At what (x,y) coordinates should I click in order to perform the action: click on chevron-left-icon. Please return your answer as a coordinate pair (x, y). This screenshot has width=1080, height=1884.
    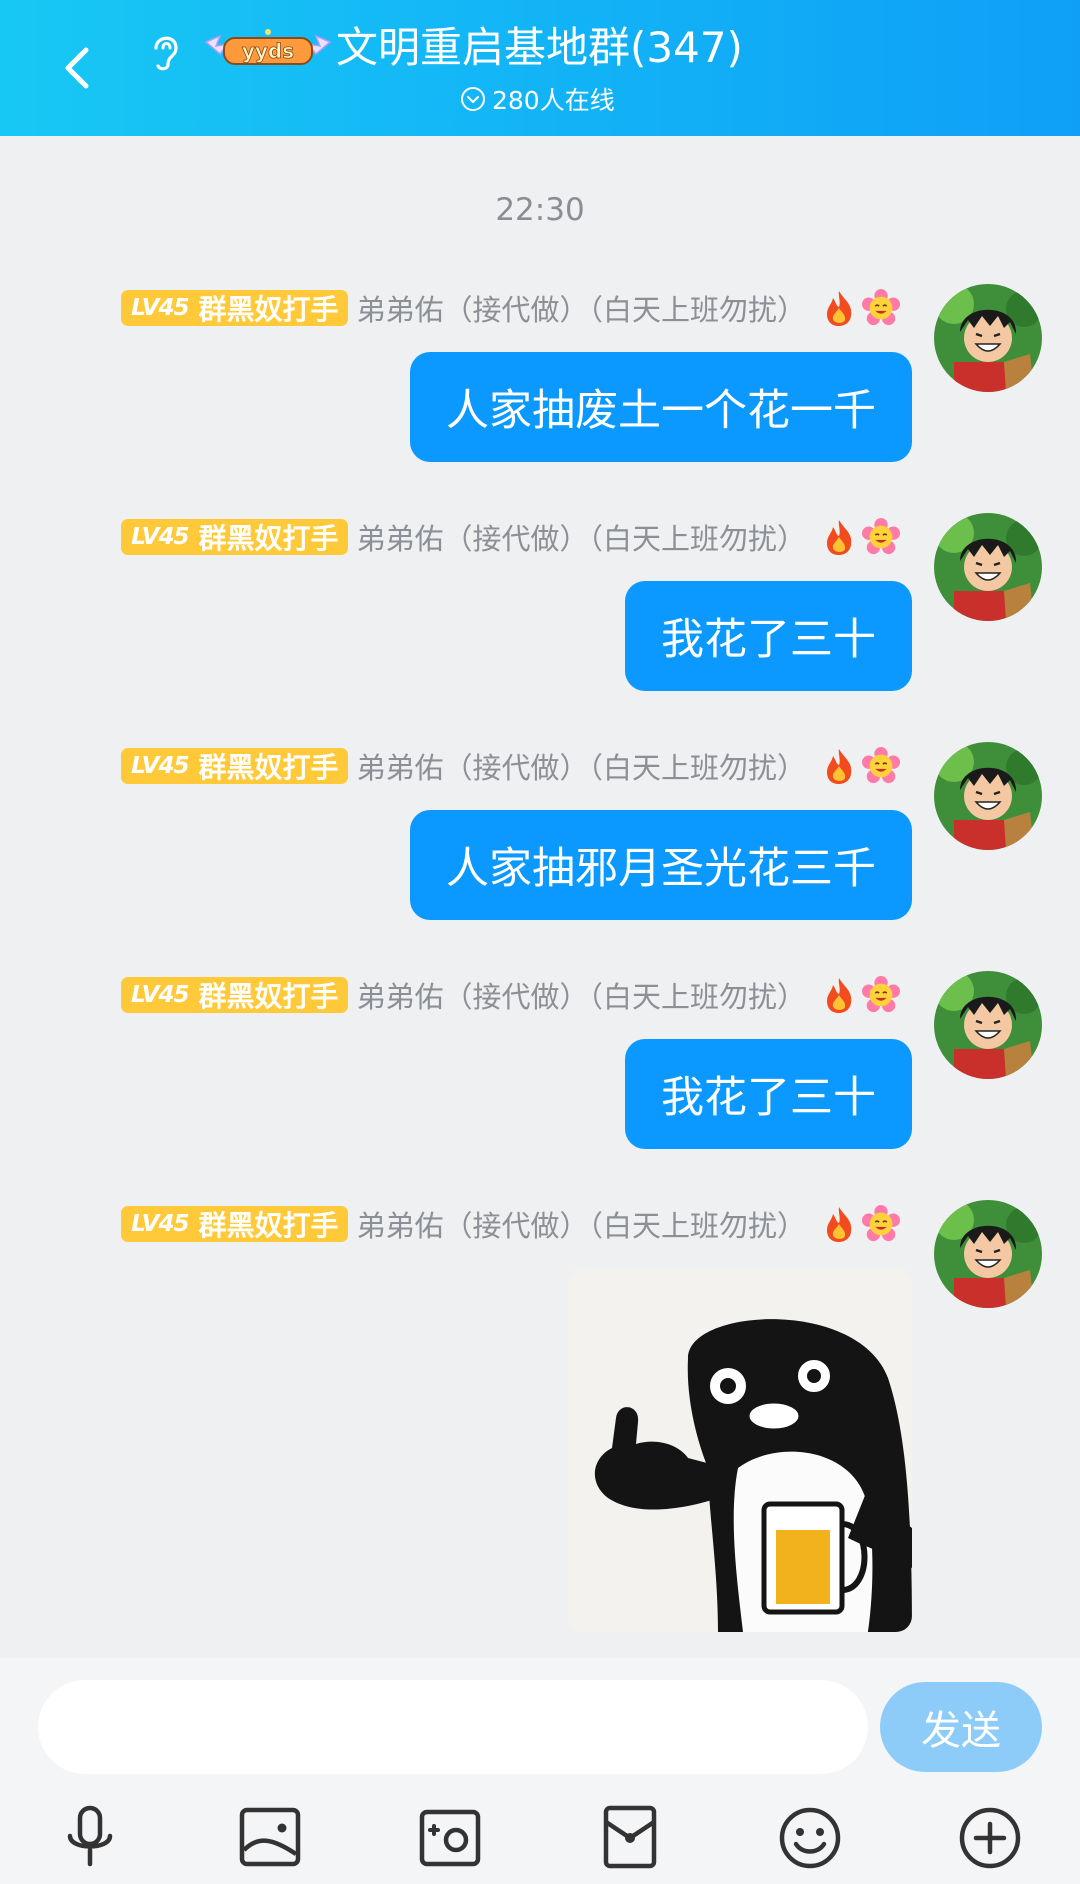
    Looking at the image, I should click on (77, 68).